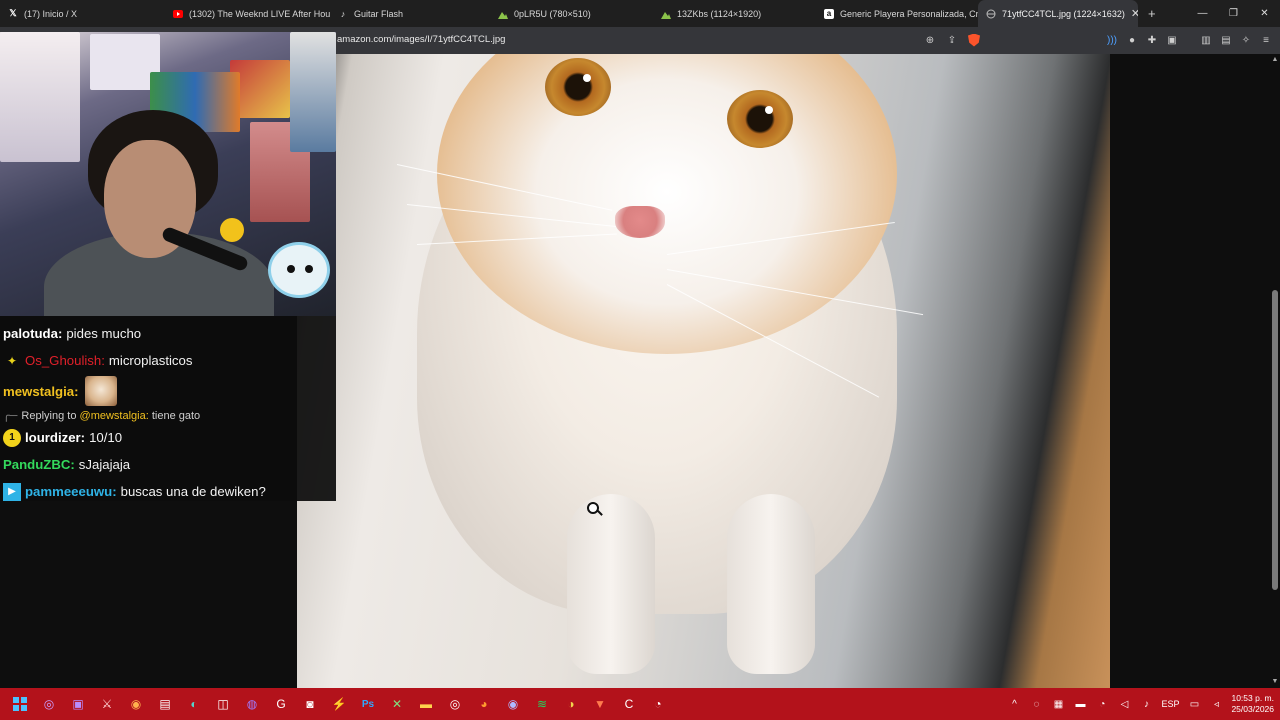 Image resolution: width=1280 pixels, height=720 pixels. Describe the element at coordinates (78, 704) in the screenshot. I see `twitch-icon: ▣` at that location.